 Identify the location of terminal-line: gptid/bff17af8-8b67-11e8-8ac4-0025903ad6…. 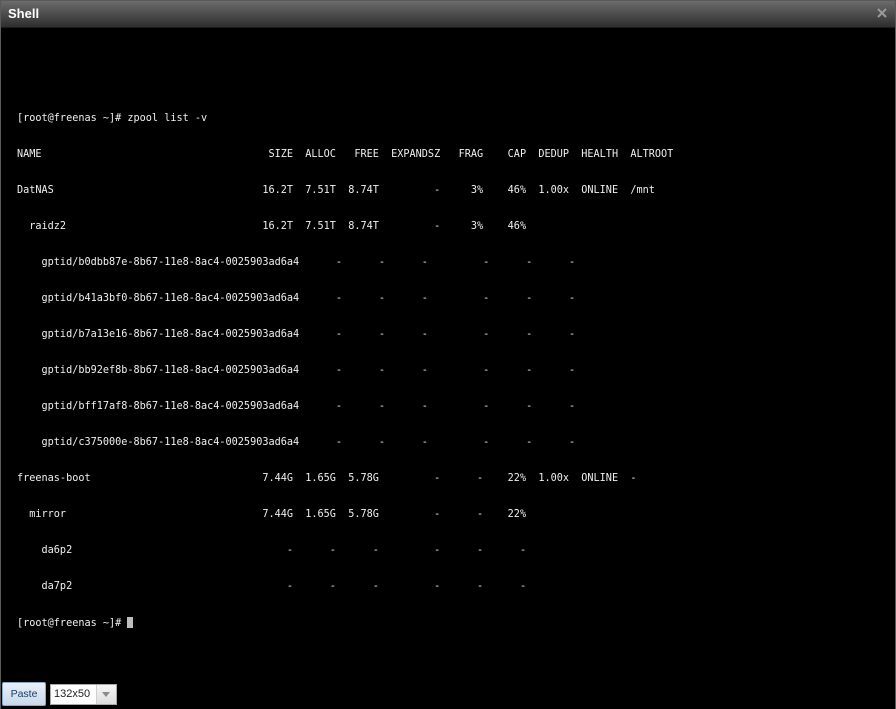
(296, 406).